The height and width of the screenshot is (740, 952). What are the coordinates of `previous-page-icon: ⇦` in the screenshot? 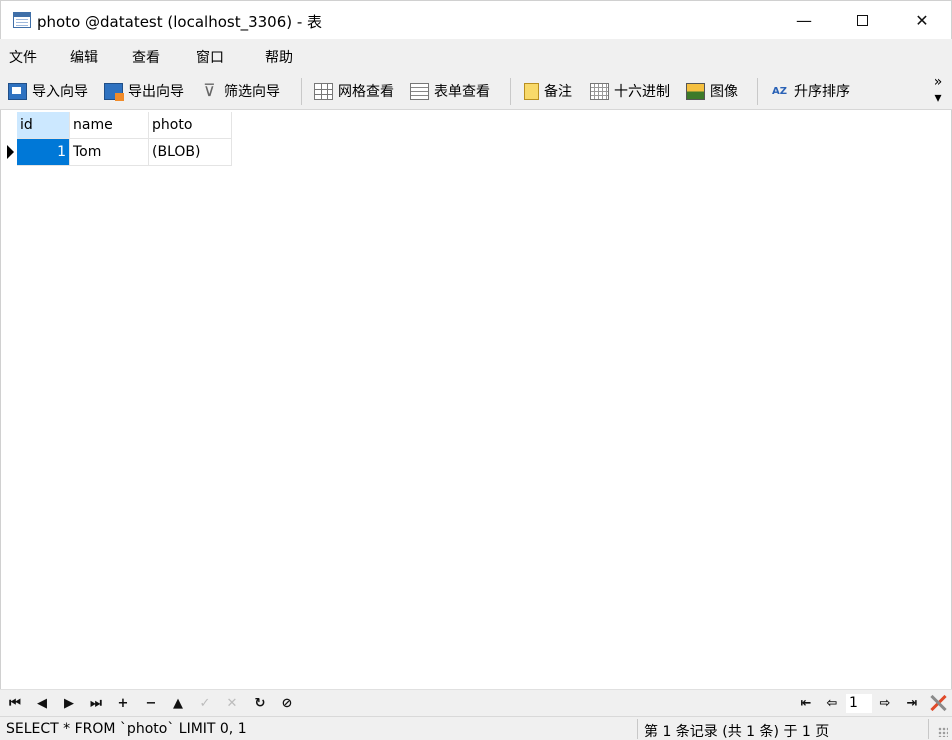 It's located at (832, 703).